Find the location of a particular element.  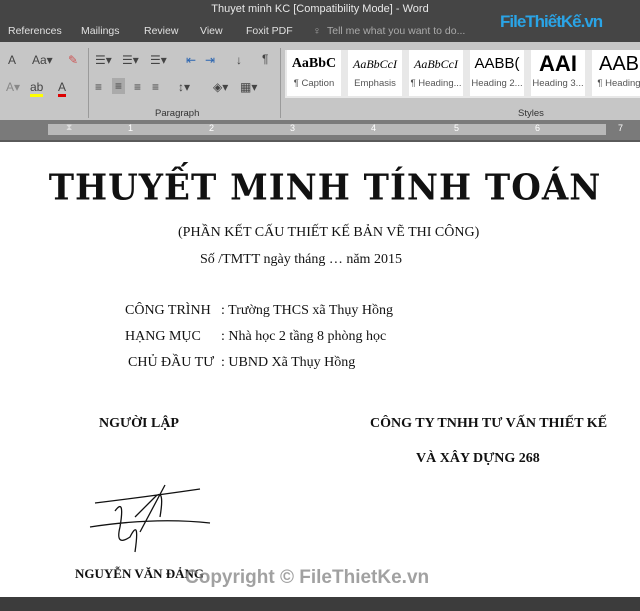

borders-icon: ▦▾ is located at coordinates (248, 87).